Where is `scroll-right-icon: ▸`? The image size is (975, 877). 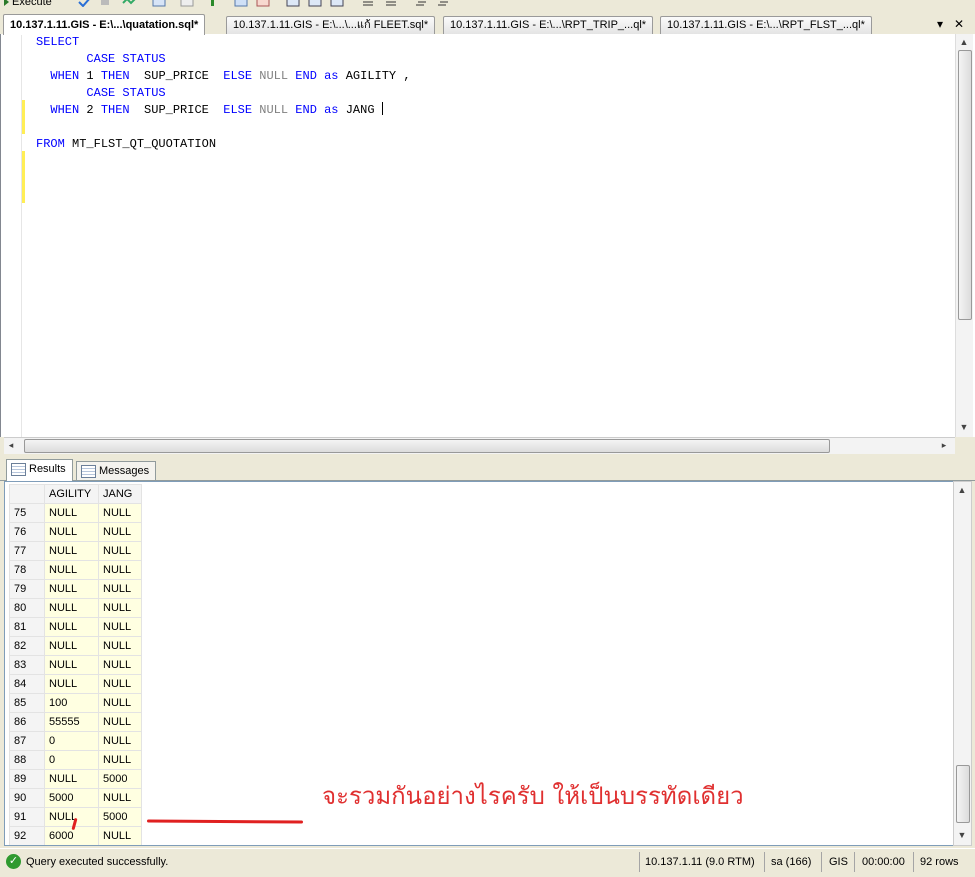 scroll-right-icon: ▸ is located at coordinates (944, 445).